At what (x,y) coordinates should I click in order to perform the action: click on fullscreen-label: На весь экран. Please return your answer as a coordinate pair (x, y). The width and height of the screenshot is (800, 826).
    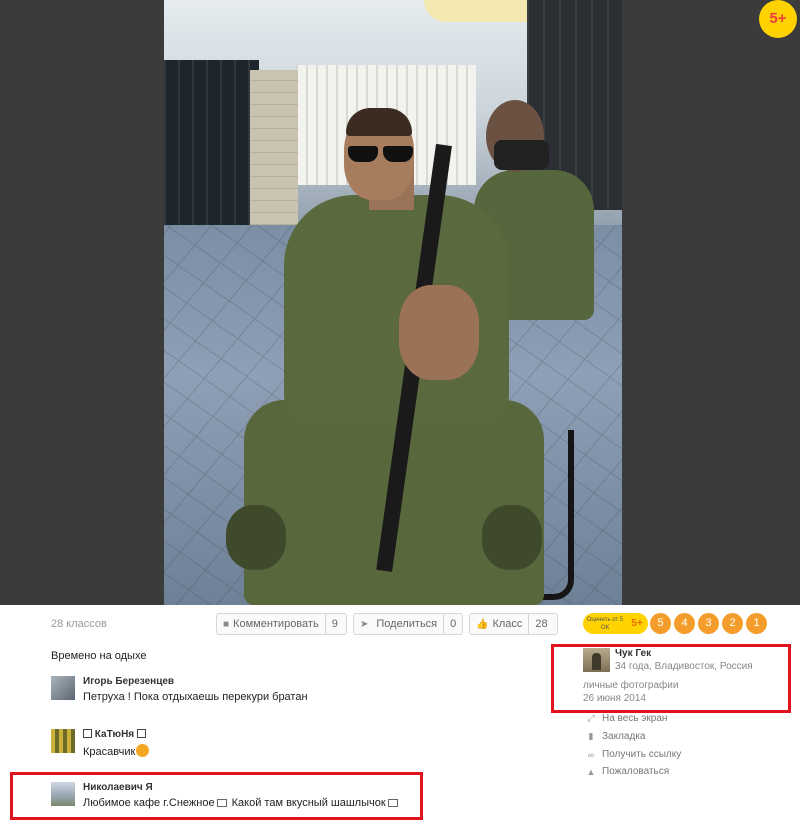
    Looking at the image, I should click on (635, 718).